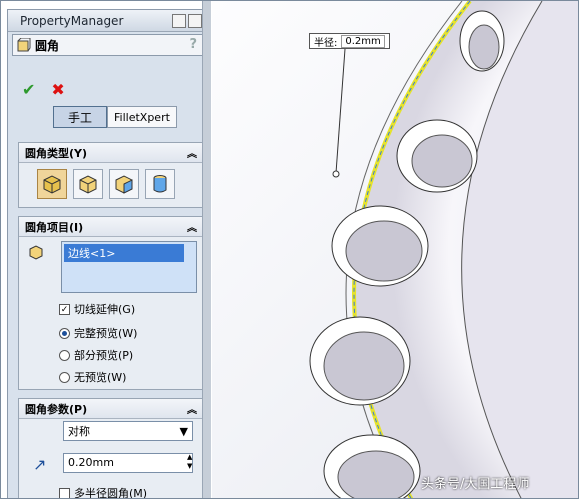 This screenshot has width=579, height=499. I want to click on callout-value: 0.2mm, so click(363, 41).